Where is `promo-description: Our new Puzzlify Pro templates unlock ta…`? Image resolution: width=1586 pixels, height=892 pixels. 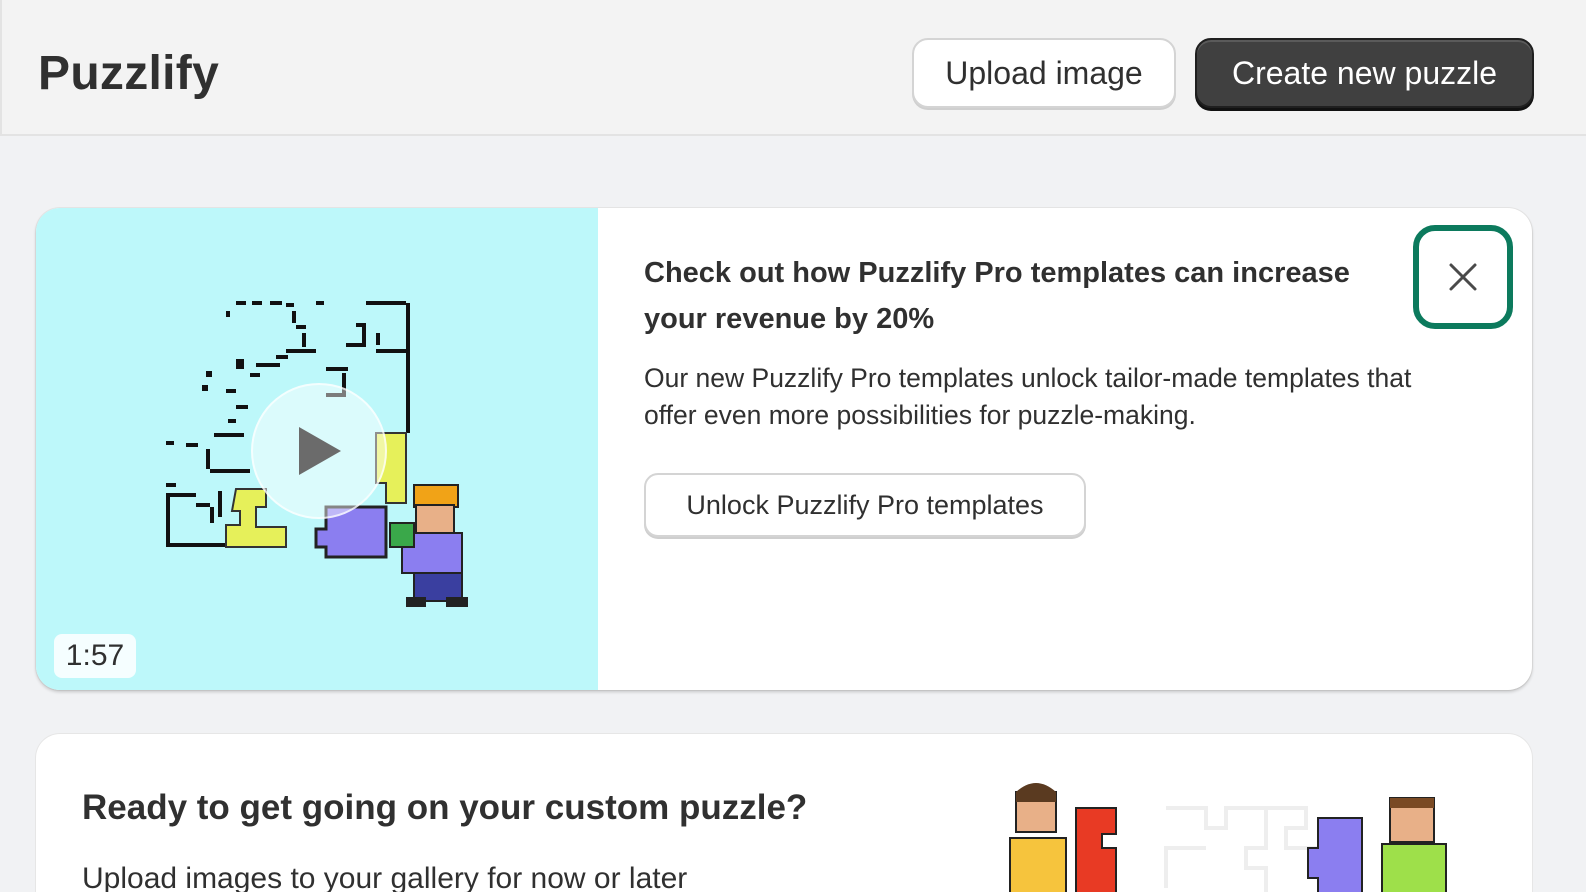 promo-description: Our new Puzzlify Pro templates unlock ta… is located at coordinates (1028, 396).